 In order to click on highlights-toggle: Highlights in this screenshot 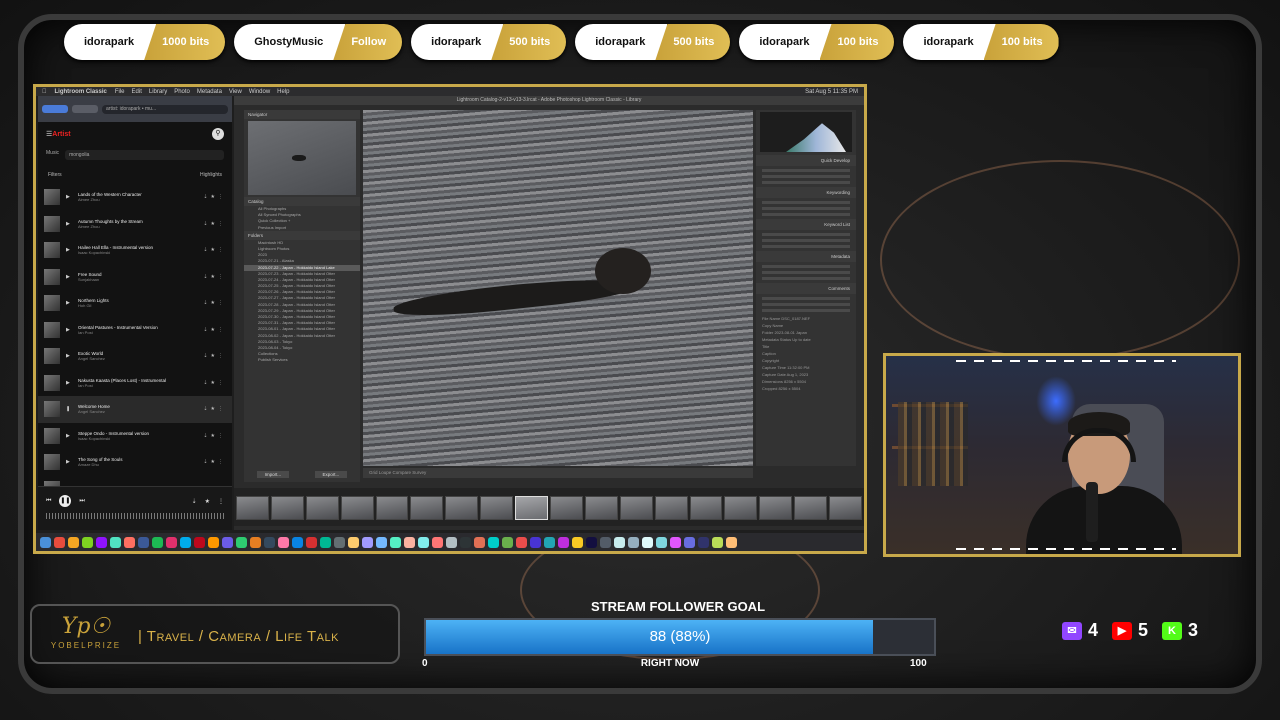, I will do `click(211, 175)`.